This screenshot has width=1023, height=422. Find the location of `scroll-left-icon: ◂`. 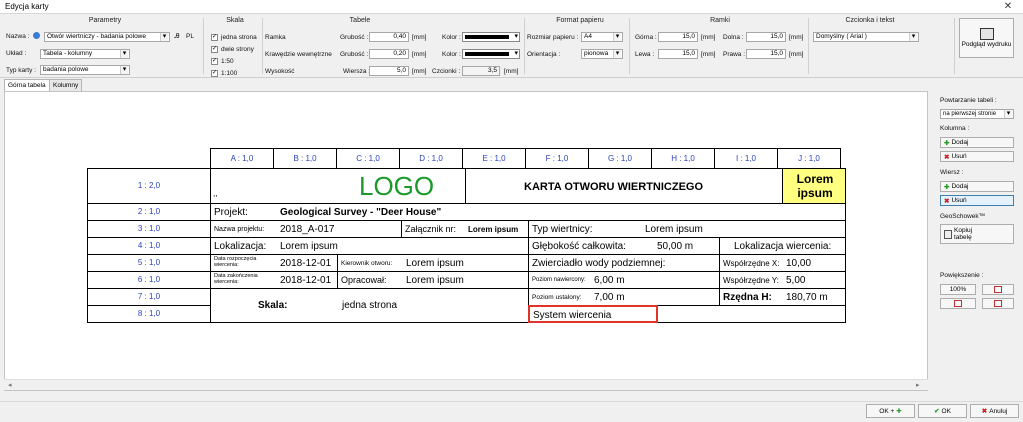

scroll-left-icon: ◂ is located at coordinates (10, 385).